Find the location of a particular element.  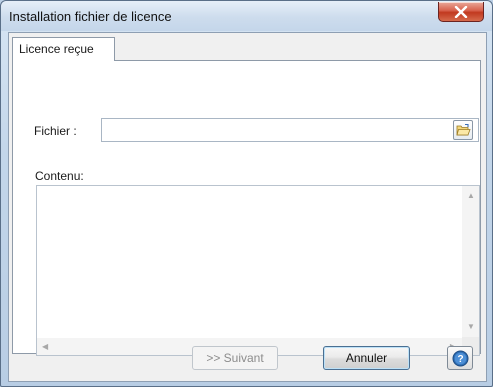

next-button: >> Suivant is located at coordinates (235, 358).